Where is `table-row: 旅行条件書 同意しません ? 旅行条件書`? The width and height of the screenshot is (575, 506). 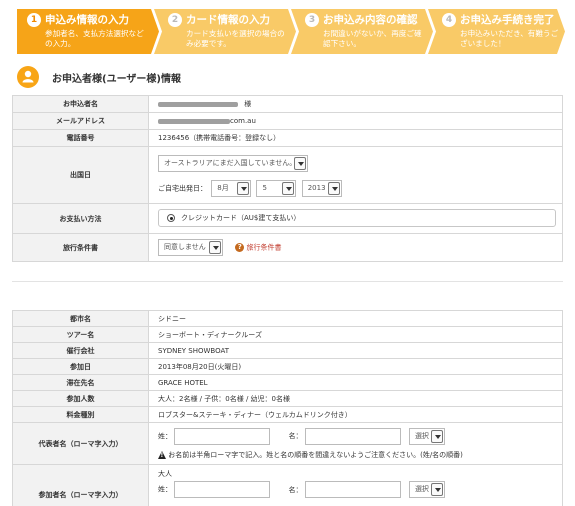 table-row: 旅行条件書 同意しません ? 旅行条件書 is located at coordinates (287, 247).